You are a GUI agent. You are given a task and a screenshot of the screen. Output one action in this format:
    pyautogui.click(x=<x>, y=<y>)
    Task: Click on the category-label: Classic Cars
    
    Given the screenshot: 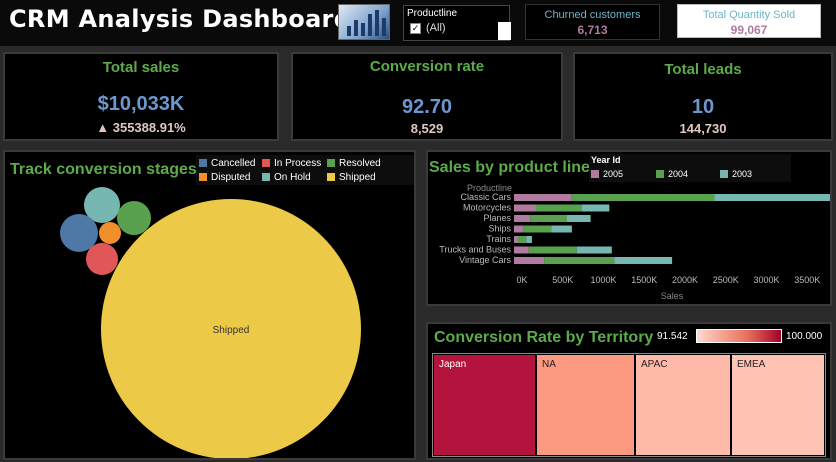 What is the action you would take?
    pyautogui.click(x=485, y=197)
    